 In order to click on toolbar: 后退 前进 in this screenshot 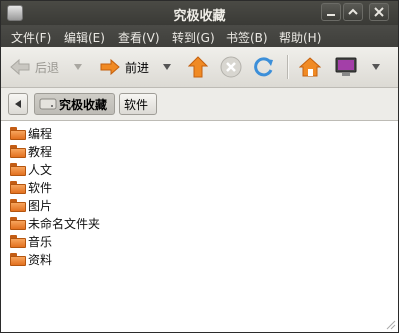, I will do `click(199, 67)`.